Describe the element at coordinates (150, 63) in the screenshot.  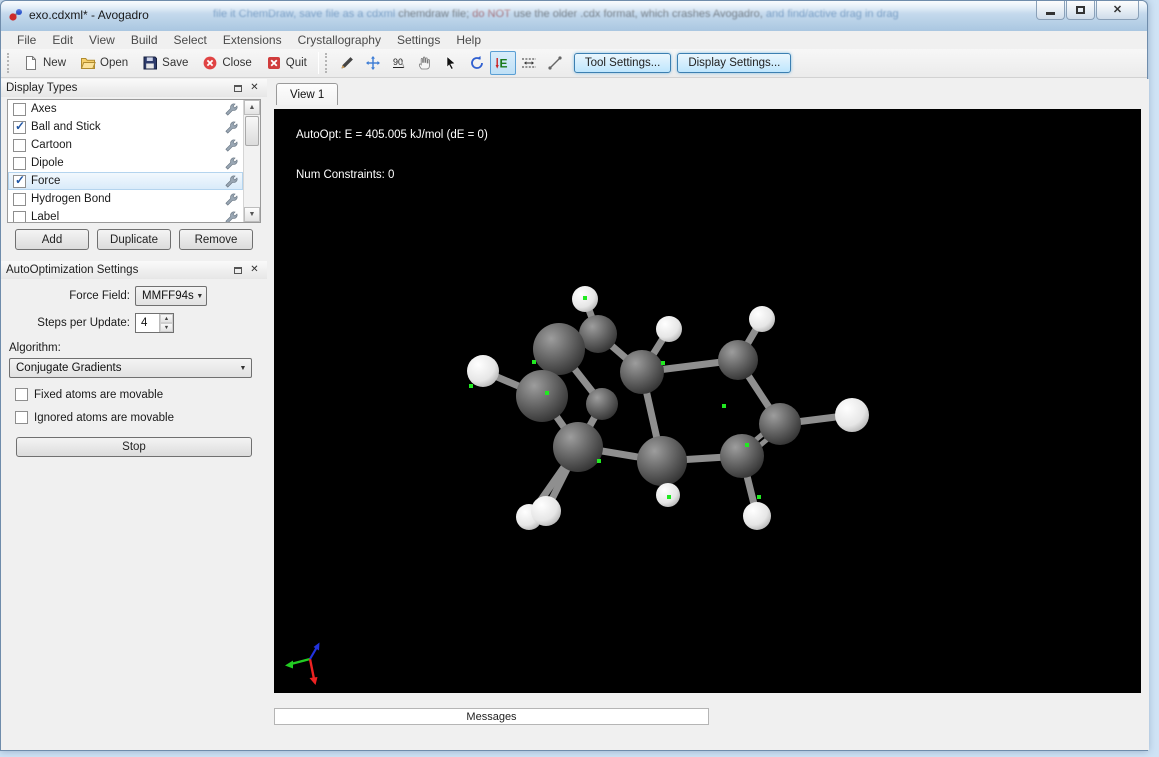
I see `save-icon` at that location.